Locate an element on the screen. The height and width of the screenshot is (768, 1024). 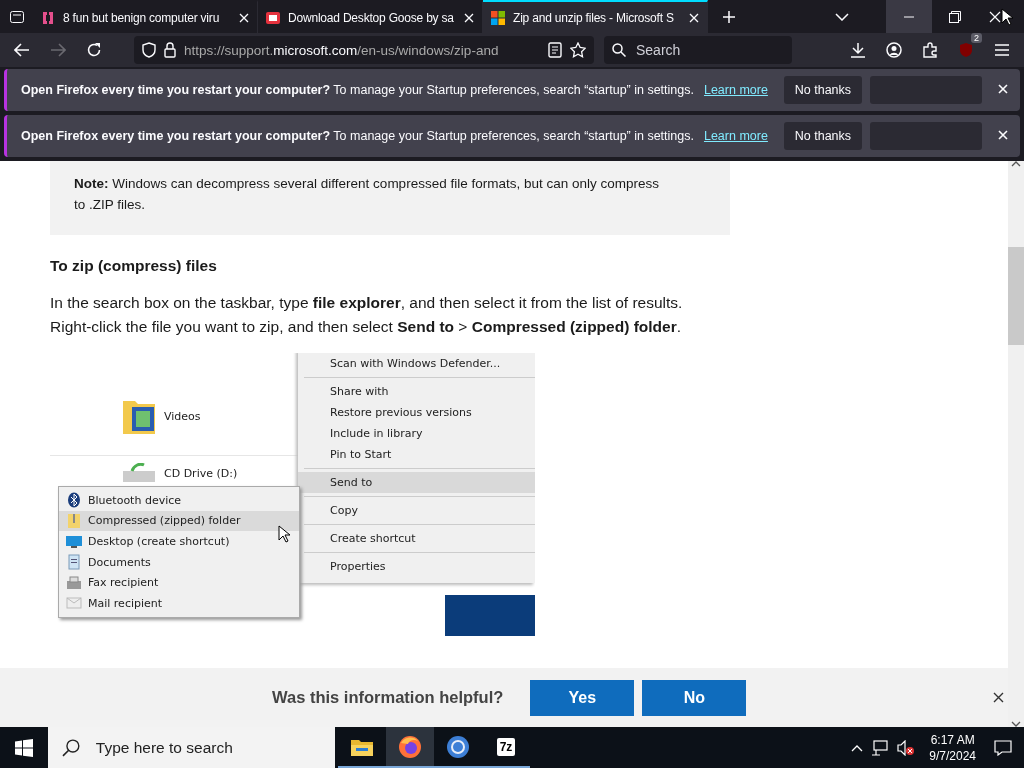
scrollbar is located at coordinates (1016, 444).